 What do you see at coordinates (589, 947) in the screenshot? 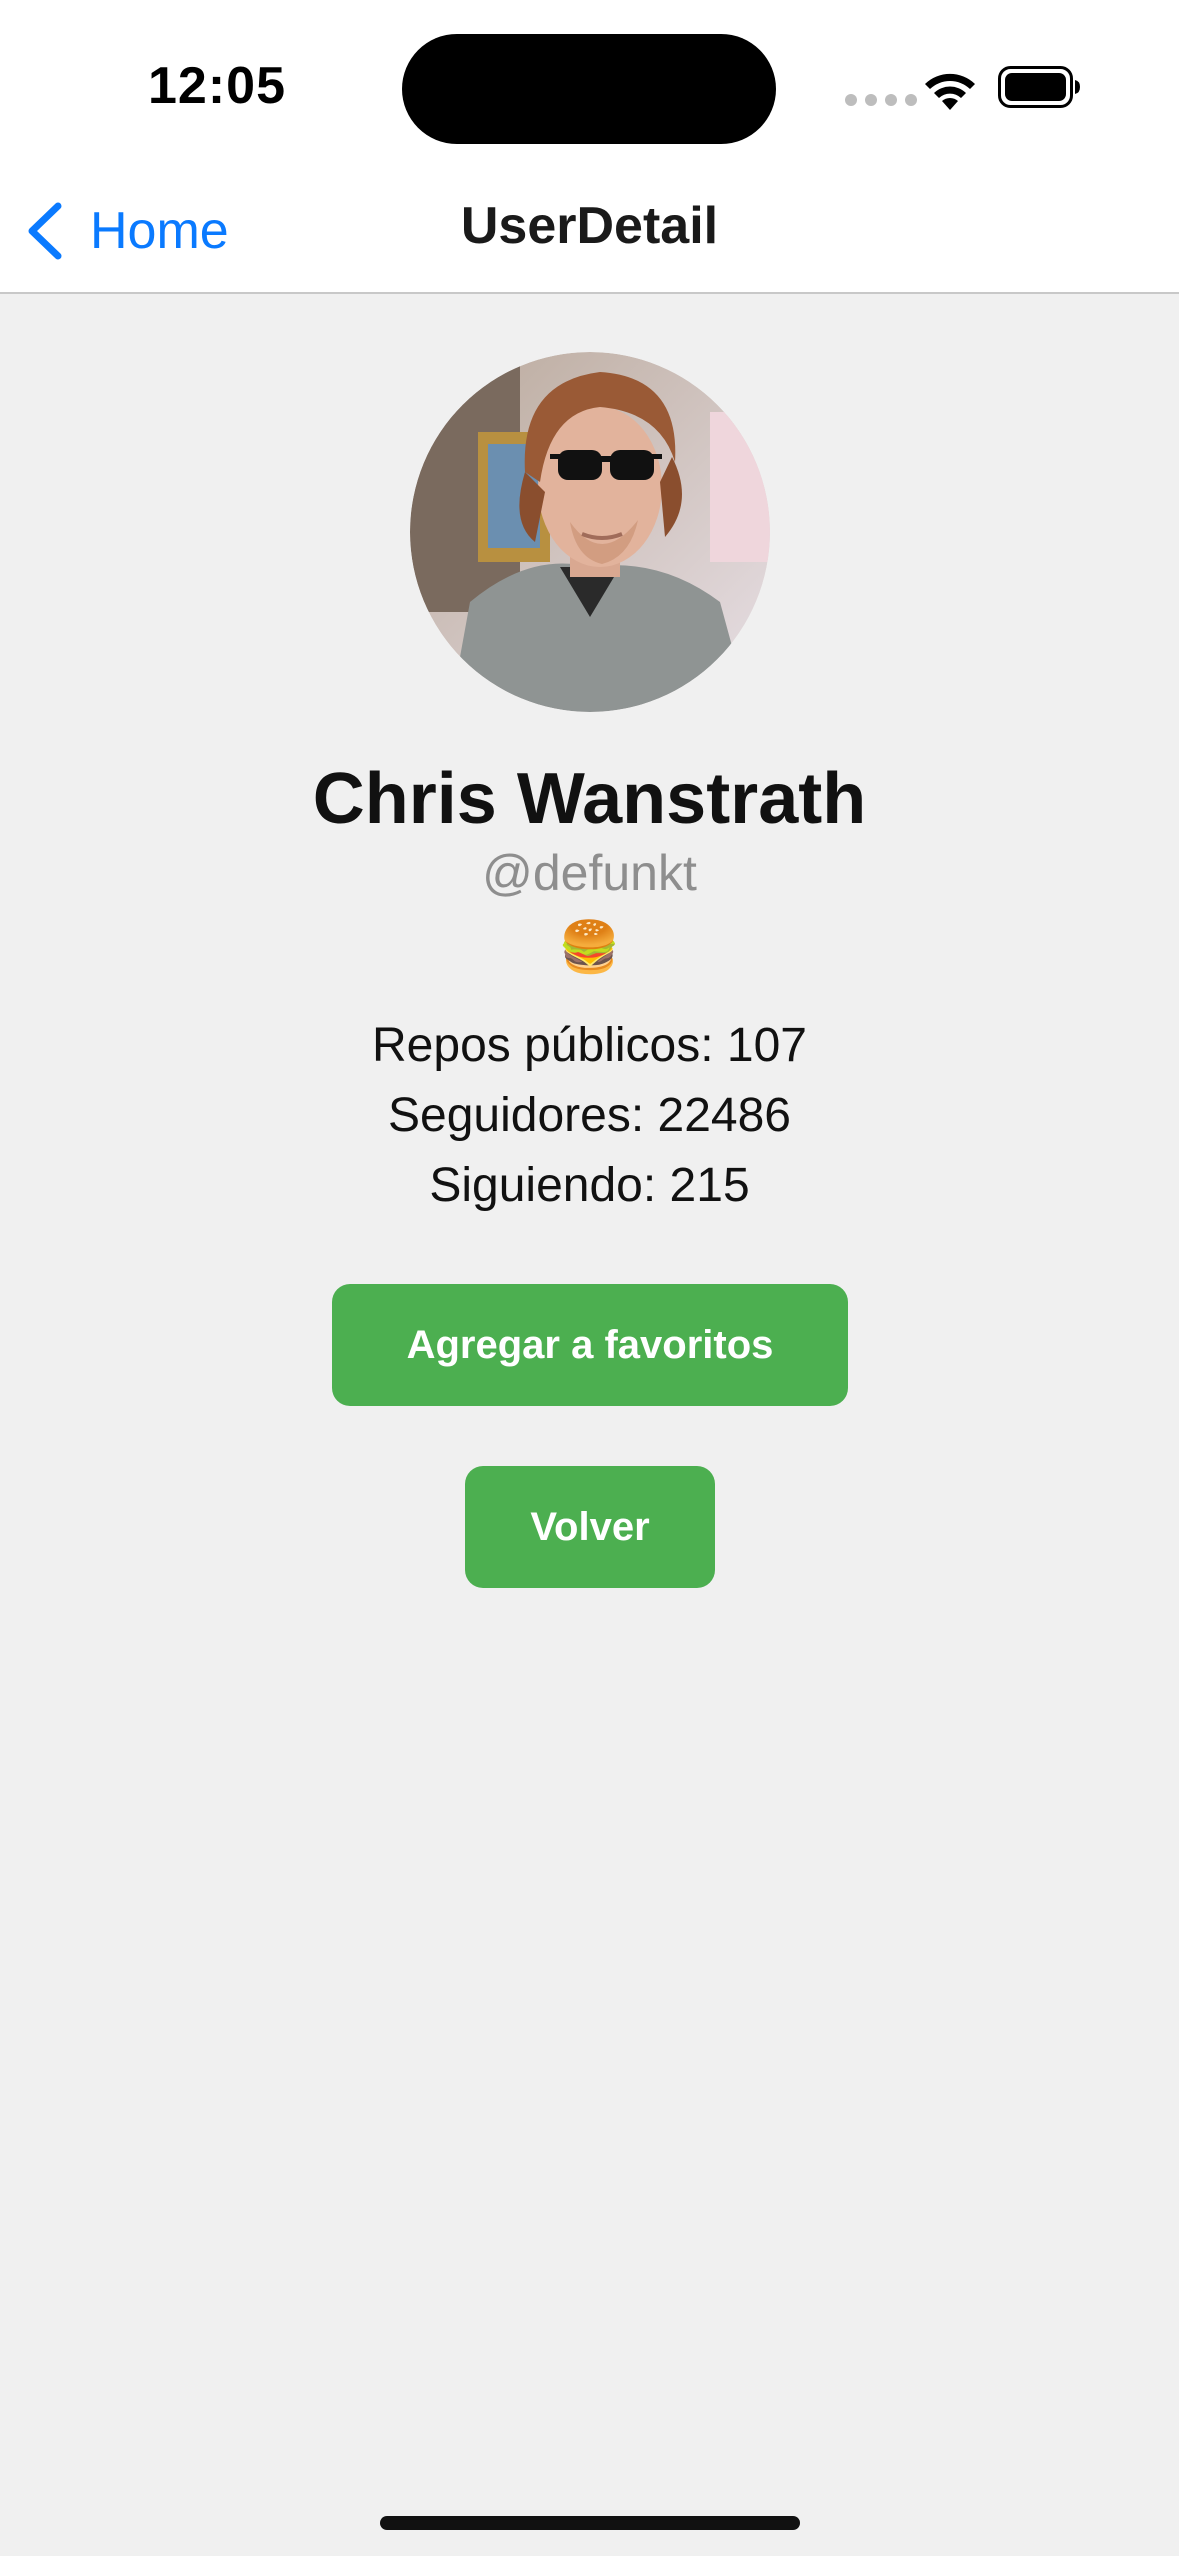
I see `user-bio: 🍔` at bounding box center [589, 947].